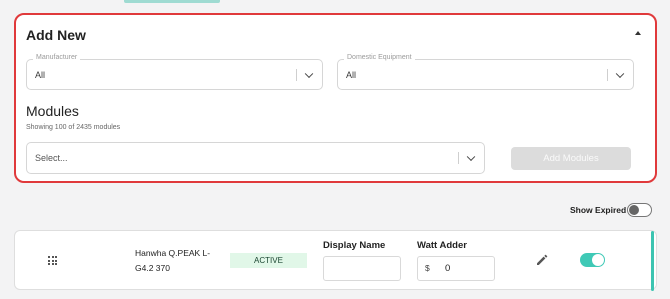 This screenshot has width=670, height=299. Describe the element at coordinates (652, 261) in the screenshot. I see `scrollbar` at that location.